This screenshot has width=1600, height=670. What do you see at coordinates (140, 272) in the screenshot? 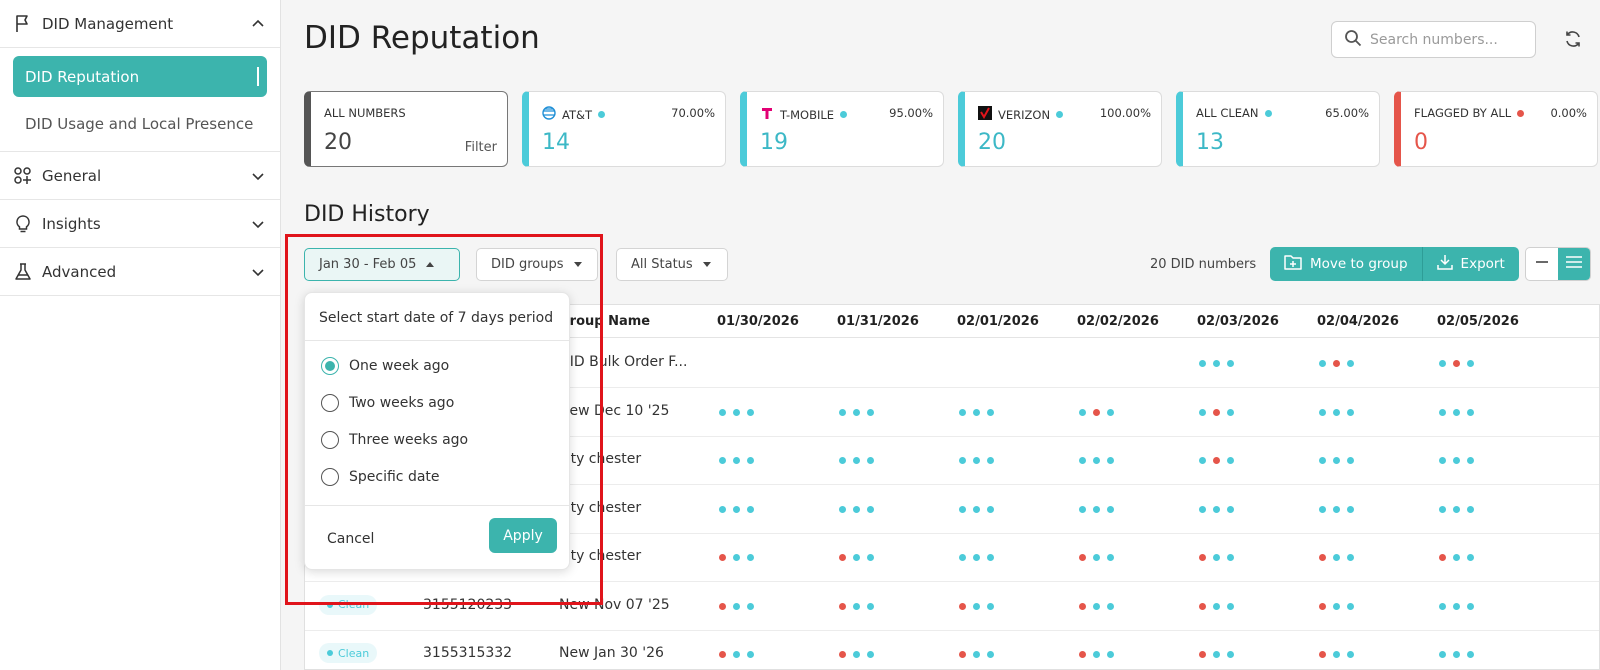
I see `sidebar-section-advanced: Advanced` at bounding box center [140, 272].